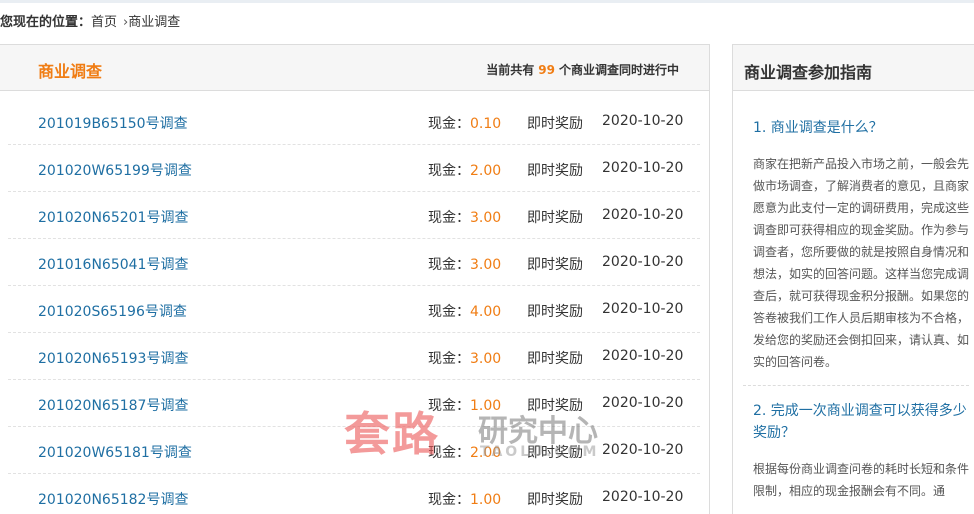  I want to click on survey-count-number: 99, so click(546, 70).